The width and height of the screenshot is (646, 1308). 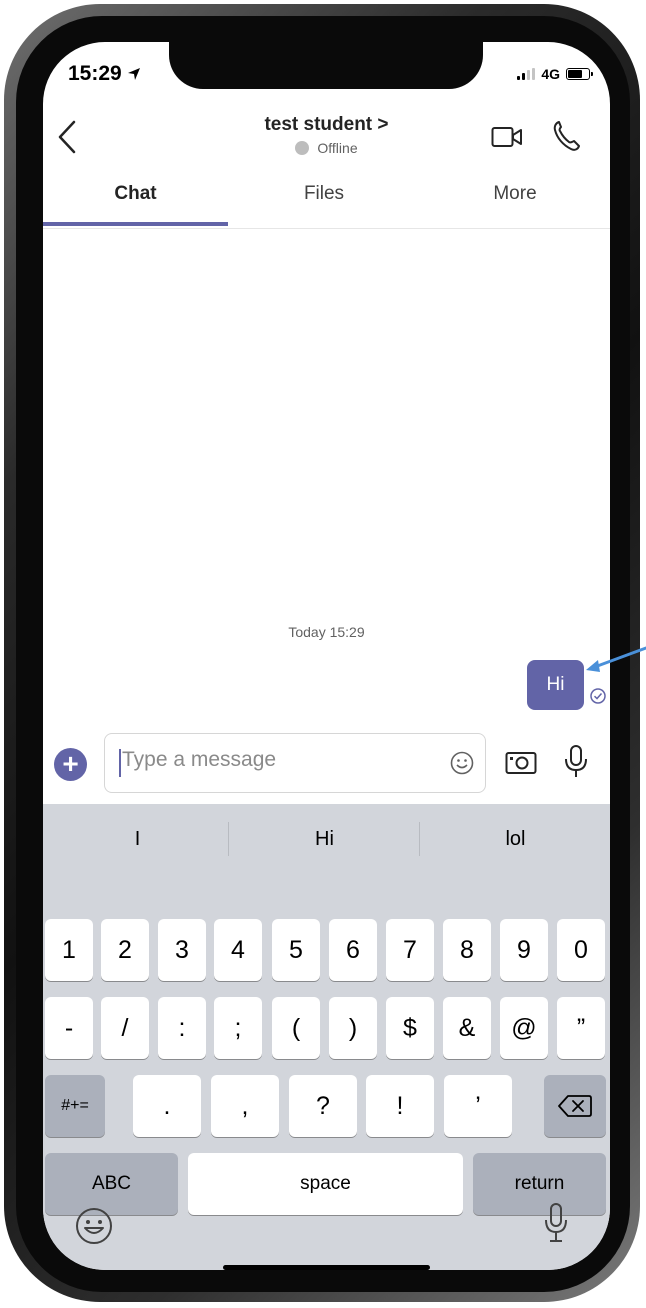 What do you see at coordinates (70, 764) in the screenshot?
I see `add-attachment-button: +` at bounding box center [70, 764].